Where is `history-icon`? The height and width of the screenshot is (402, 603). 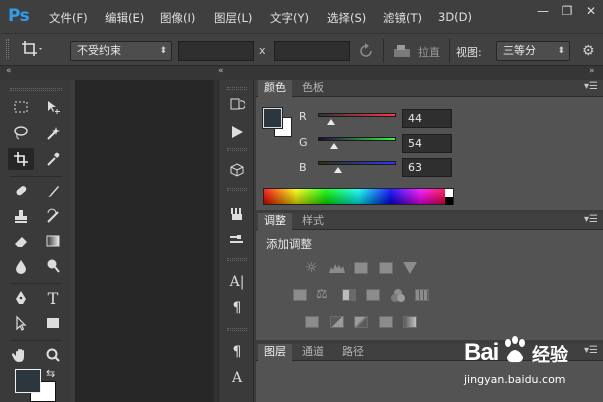 history-icon is located at coordinates (237, 104).